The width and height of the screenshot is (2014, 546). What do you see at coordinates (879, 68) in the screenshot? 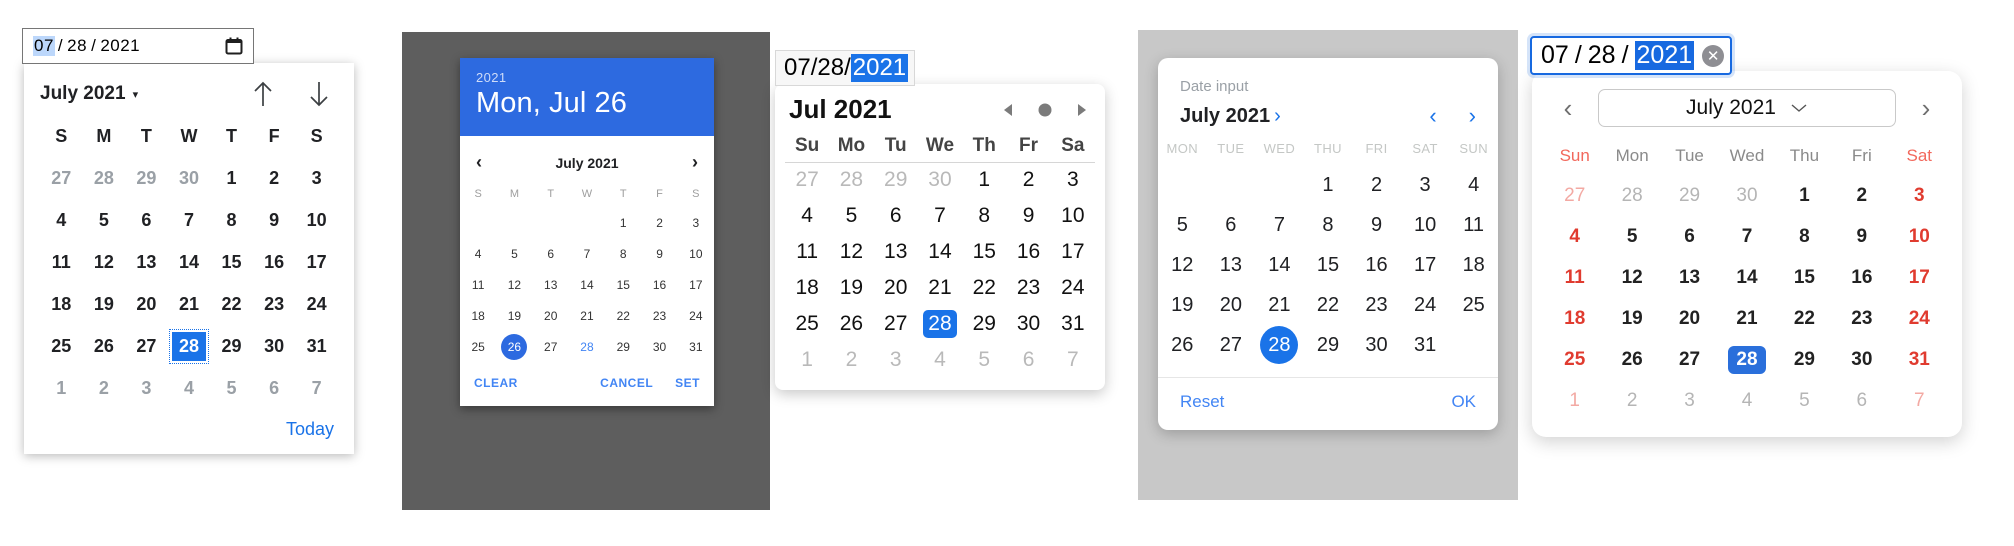
I see `date-segment-year: 2021` at bounding box center [879, 68].